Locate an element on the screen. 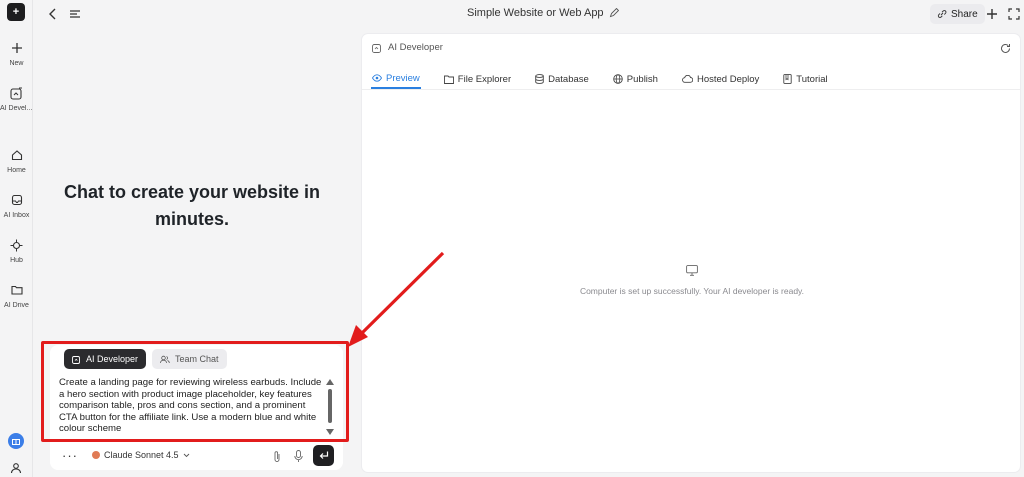 The image size is (1024, 477). globe-icon is located at coordinates (618, 79).